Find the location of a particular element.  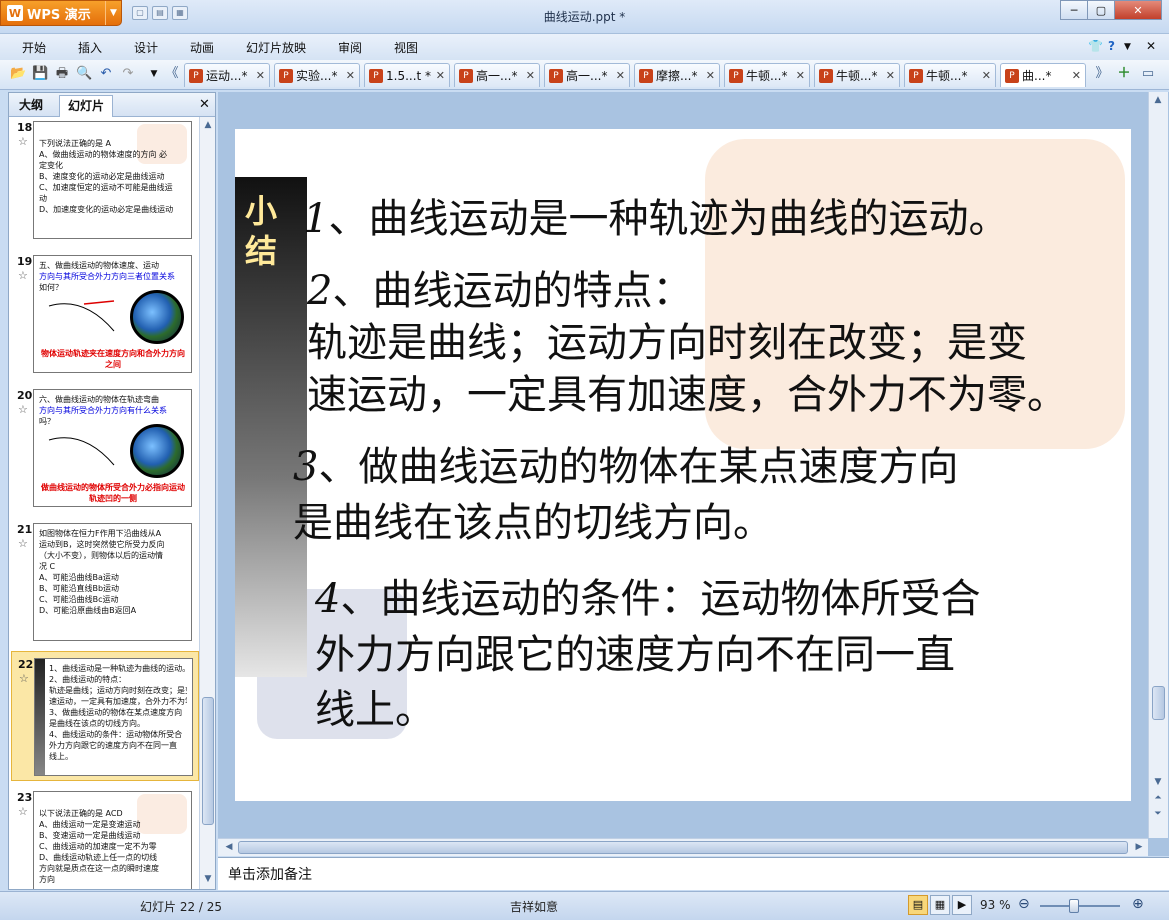

editor-vertical-scrollbar: ▲ ▼ ⏶ ⏷ is located at coordinates (1158, 465).